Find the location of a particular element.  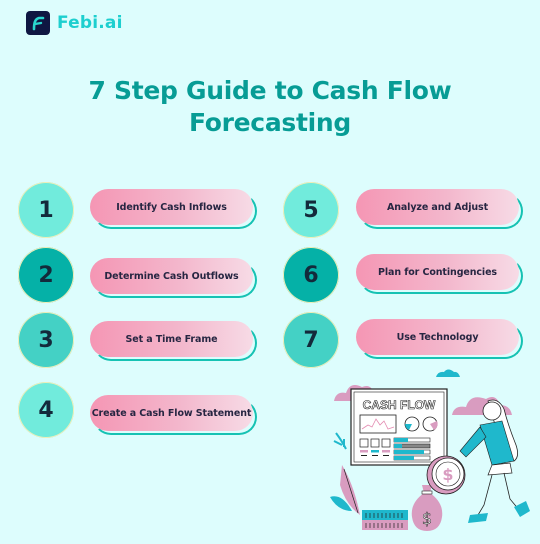

title-line-1: 7 Step Guide to Cash Flow is located at coordinates (270, 90).